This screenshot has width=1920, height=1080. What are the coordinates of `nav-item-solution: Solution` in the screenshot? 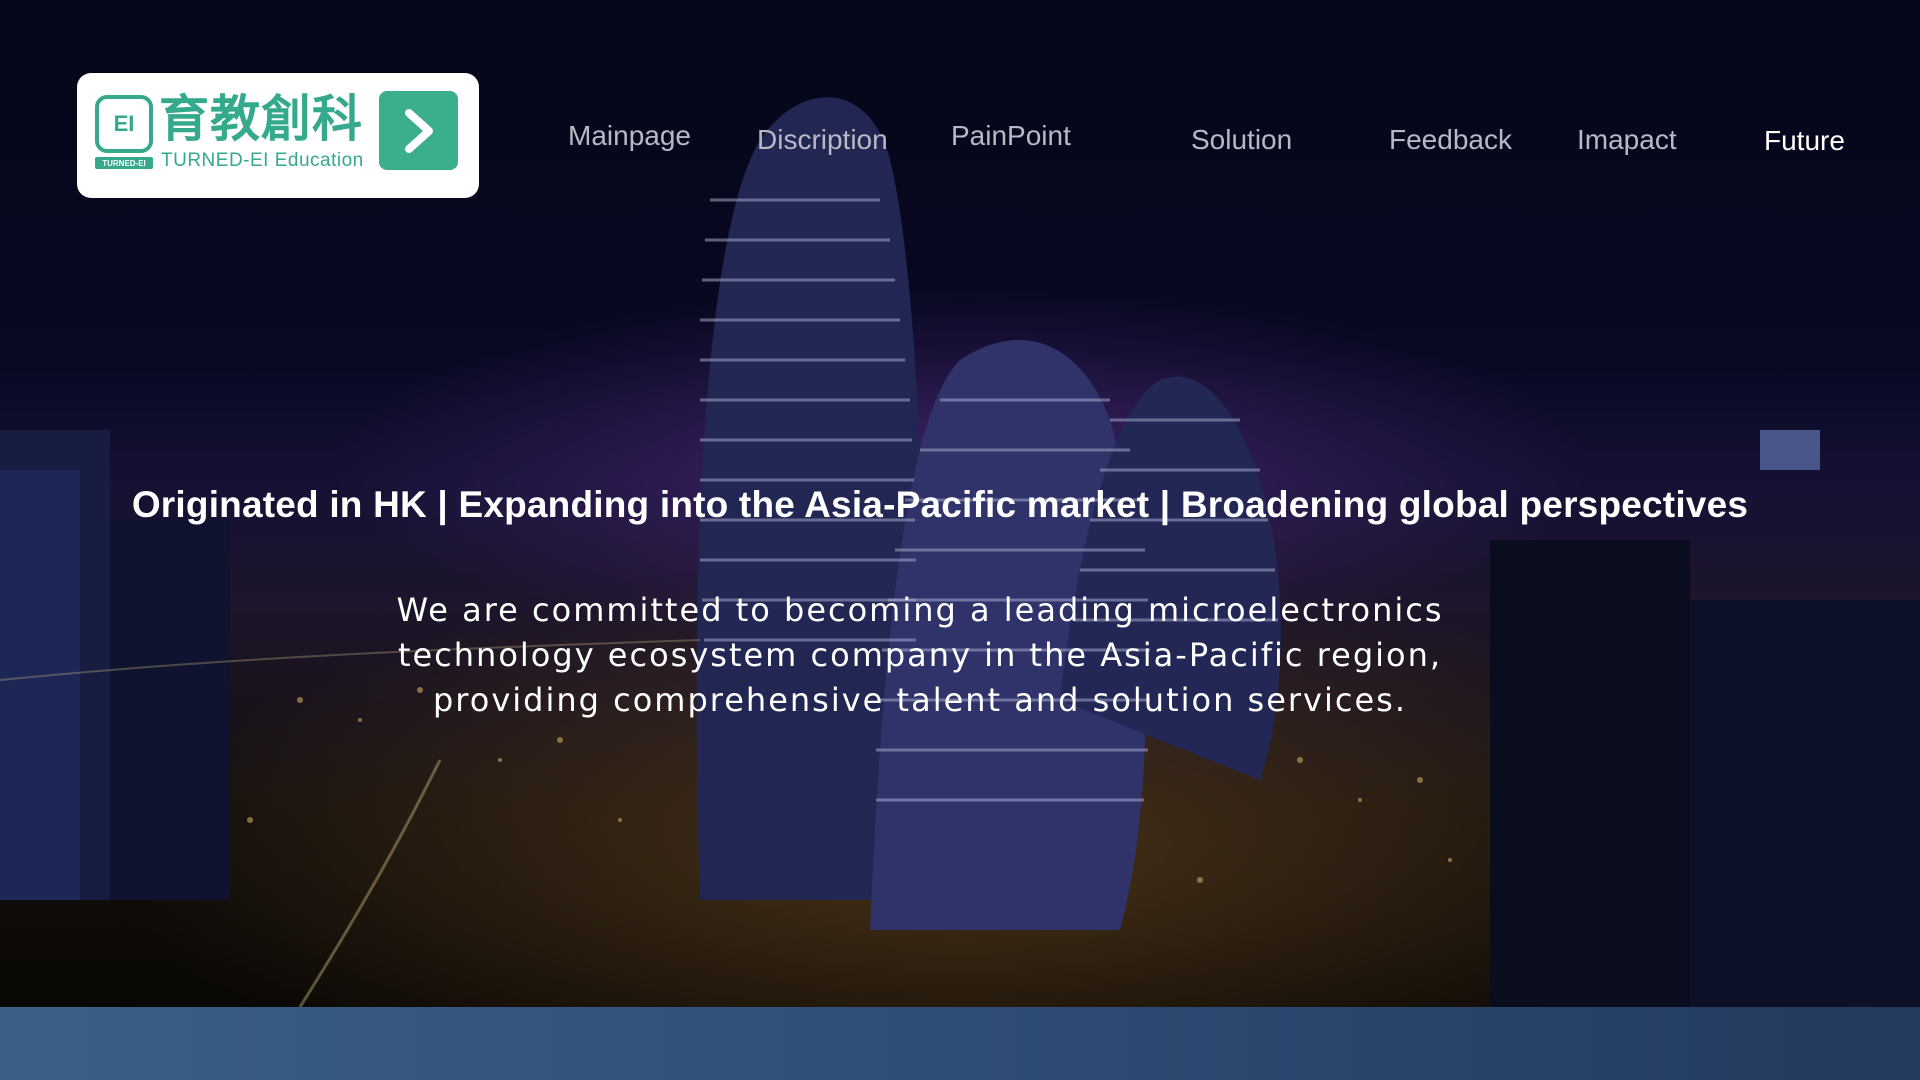 It's located at (1241, 140).